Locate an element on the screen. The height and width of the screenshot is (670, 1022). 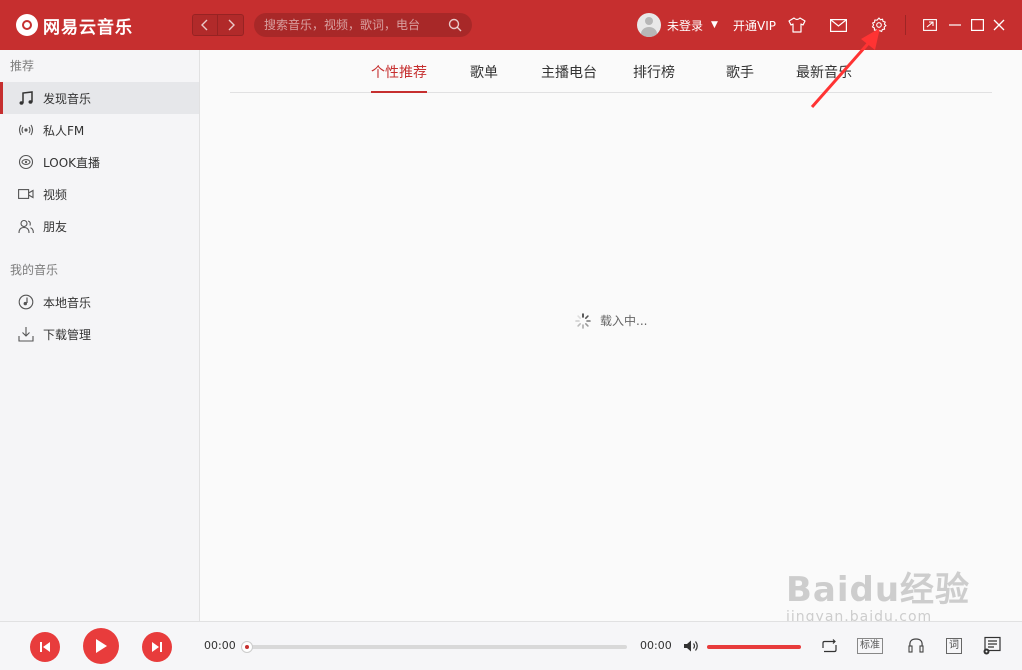
close-icon is located at coordinates (999, 25).